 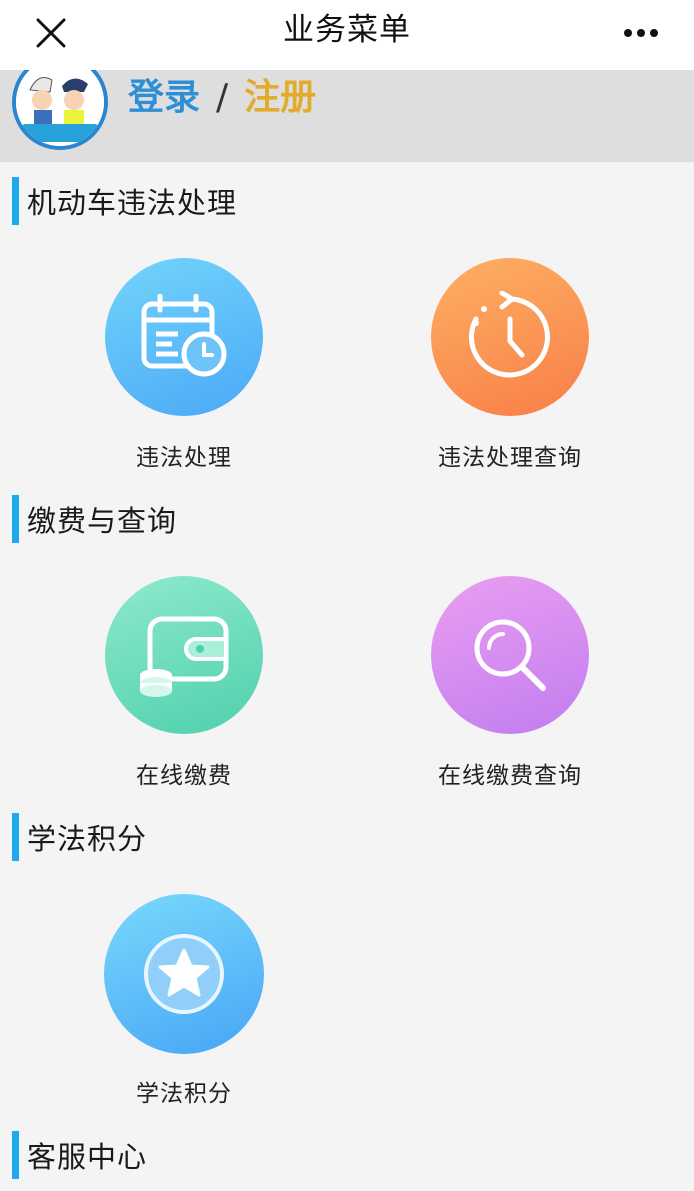 What do you see at coordinates (132, 203) in the screenshot?
I see `section-title-text: 机动车违法处理` at bounding box center [132, 203].